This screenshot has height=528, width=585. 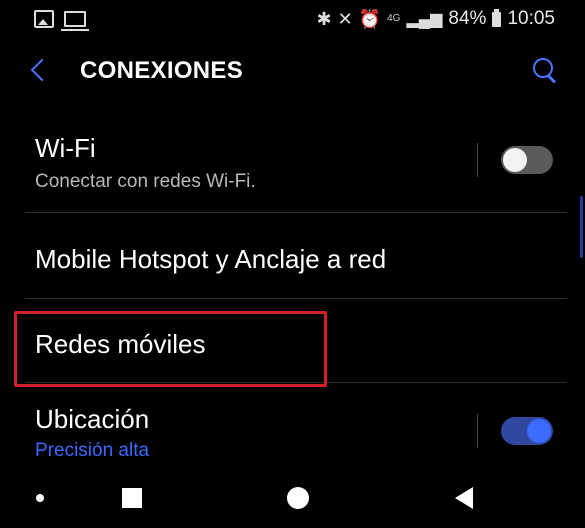 What do you see at coordinates (464, 498) in the screenshot?
I see `back-button` at bounding box center [464, 498].